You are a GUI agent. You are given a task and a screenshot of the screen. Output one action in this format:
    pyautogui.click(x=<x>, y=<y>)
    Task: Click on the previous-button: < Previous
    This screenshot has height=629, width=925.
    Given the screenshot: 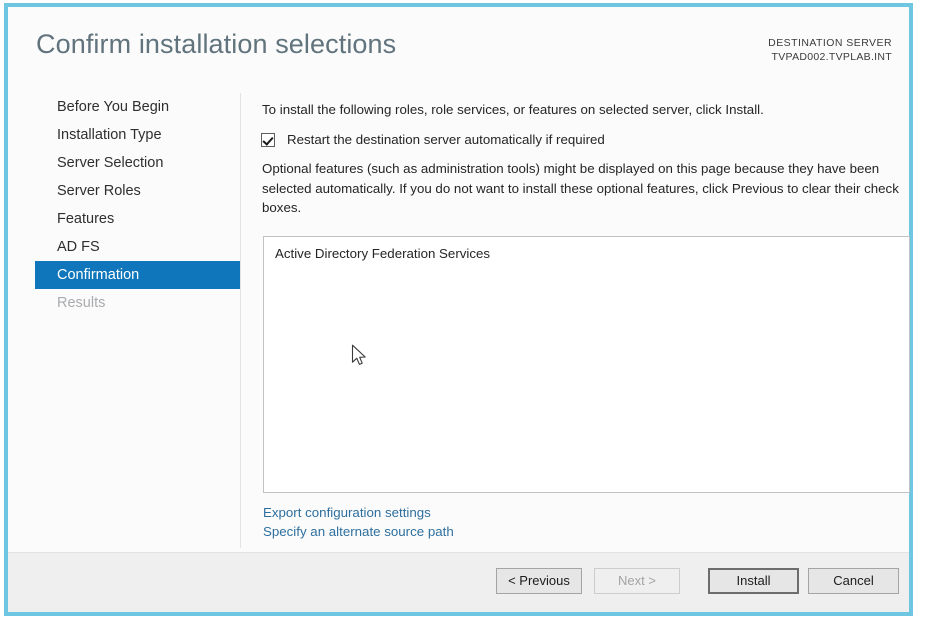 What is the action you would take?
    pyautogui.click(x=539, y=581)
    